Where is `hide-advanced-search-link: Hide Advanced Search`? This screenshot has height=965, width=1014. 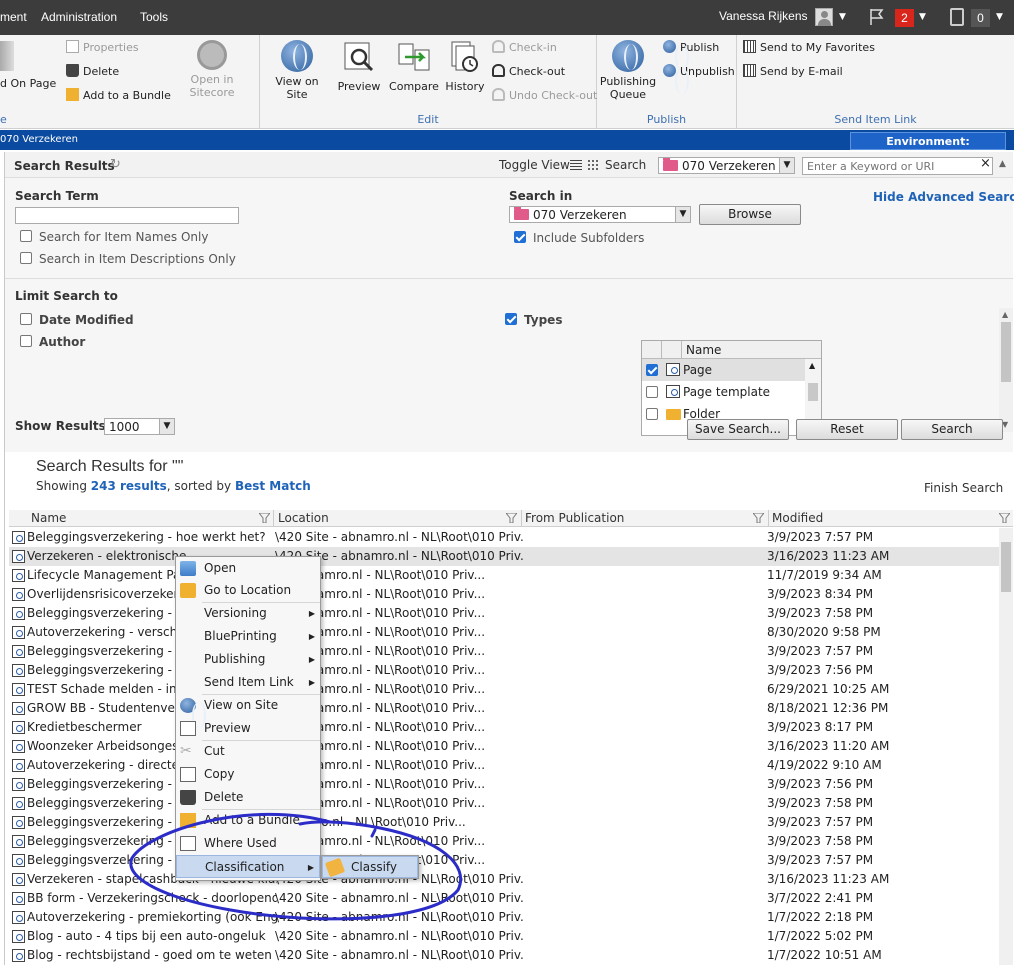
hide-advanced-search-link: Hide Advanced Search is located at coordinates (943, 197).